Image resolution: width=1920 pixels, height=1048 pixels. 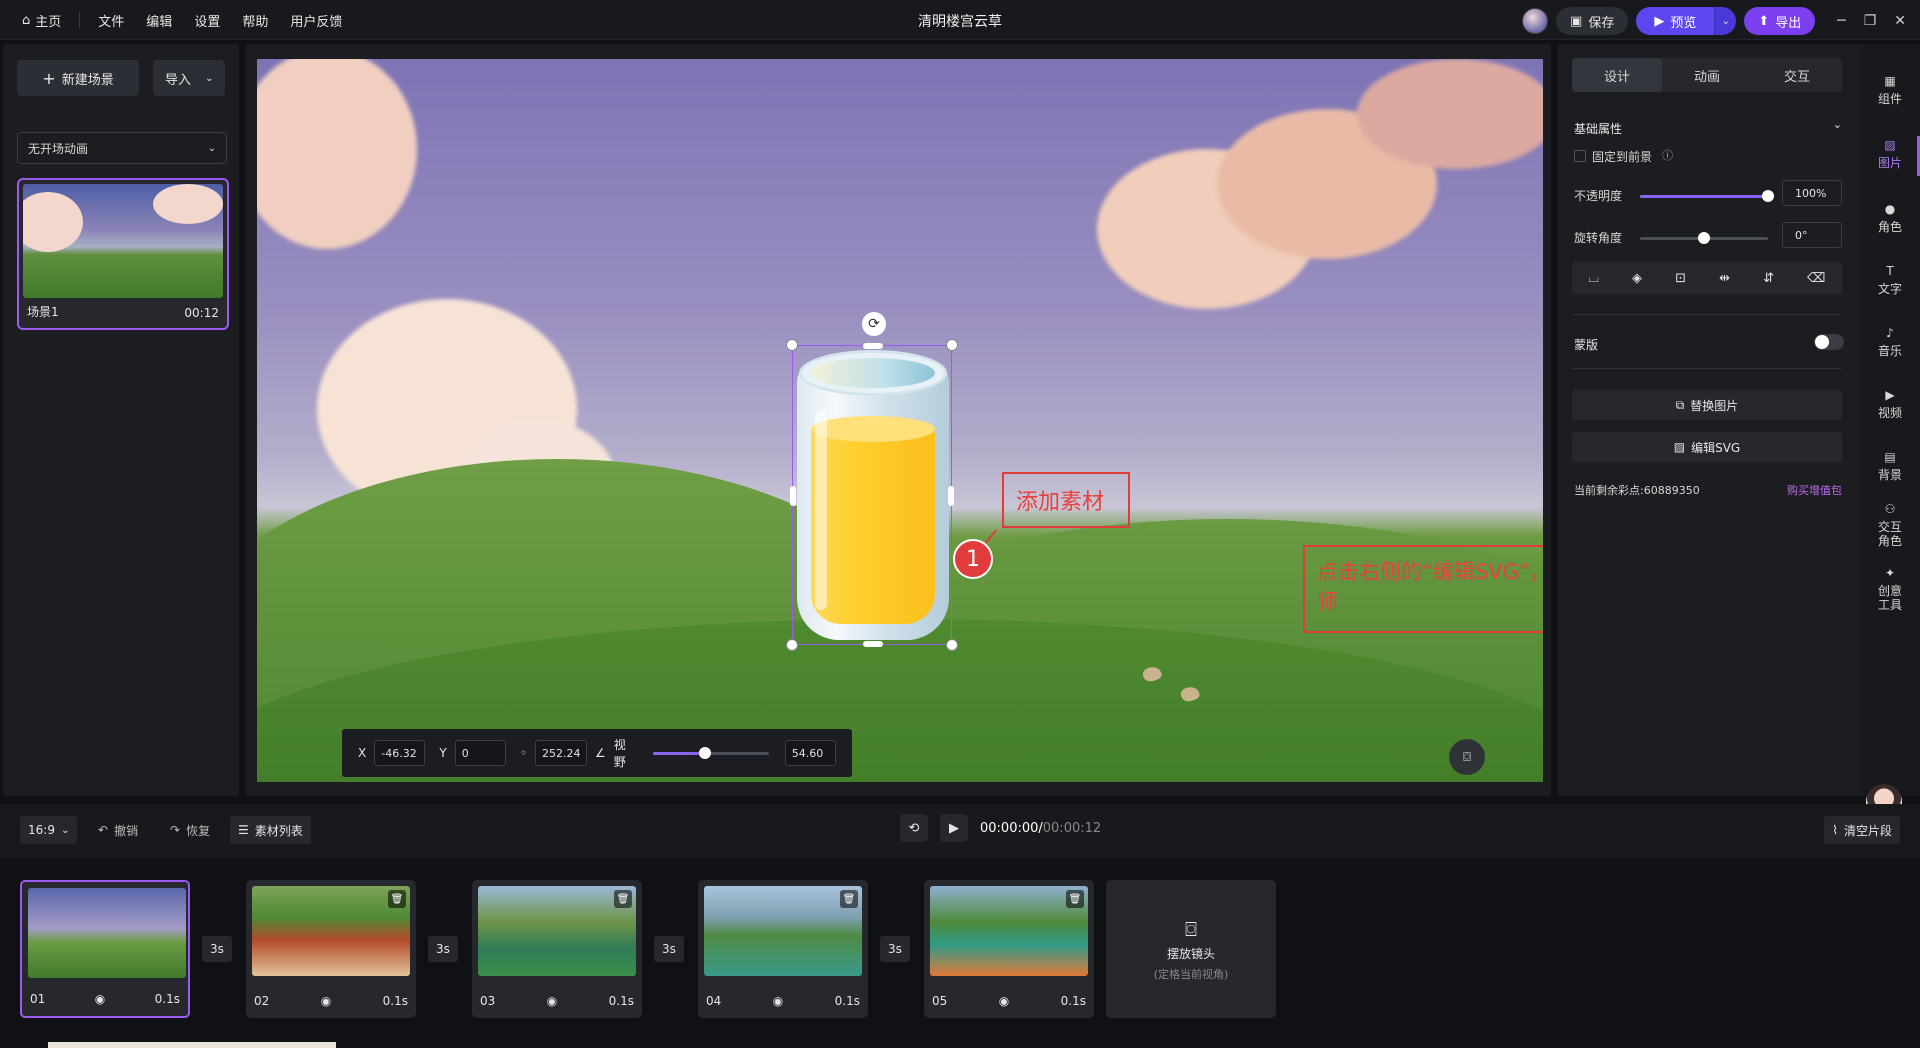 What do you see at coordinates (1535, 21) in the screenshot?
I see `user-avatar` at bounding box center [1535, 21].